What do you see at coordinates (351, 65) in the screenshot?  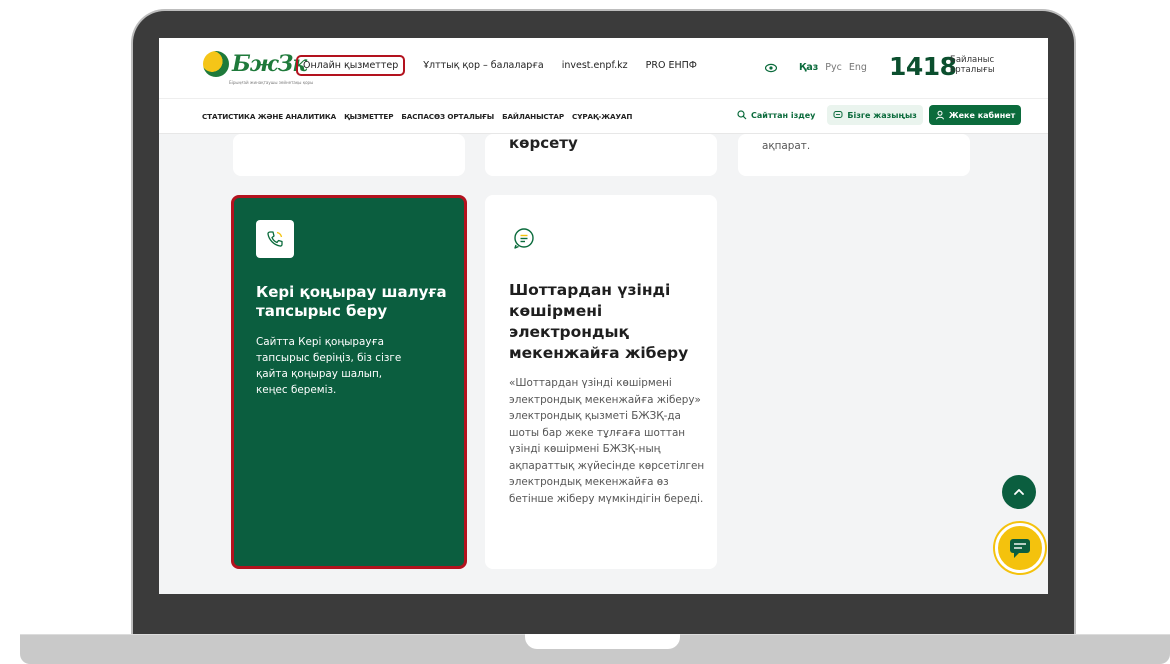 I see `nav-online-services: Онлайн қызметтер` at bounding box center [351, 65].